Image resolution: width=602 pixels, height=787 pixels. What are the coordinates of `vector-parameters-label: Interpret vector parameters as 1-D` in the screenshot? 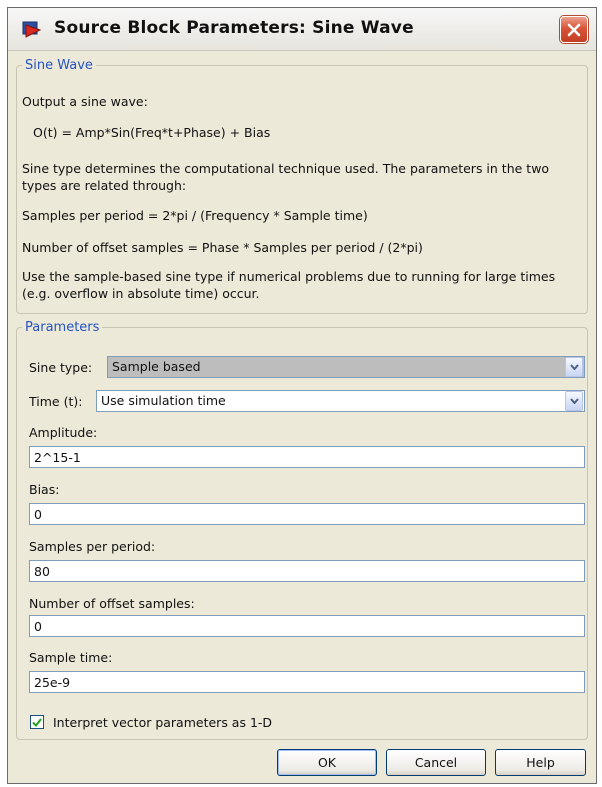 It's located at (162, 722).